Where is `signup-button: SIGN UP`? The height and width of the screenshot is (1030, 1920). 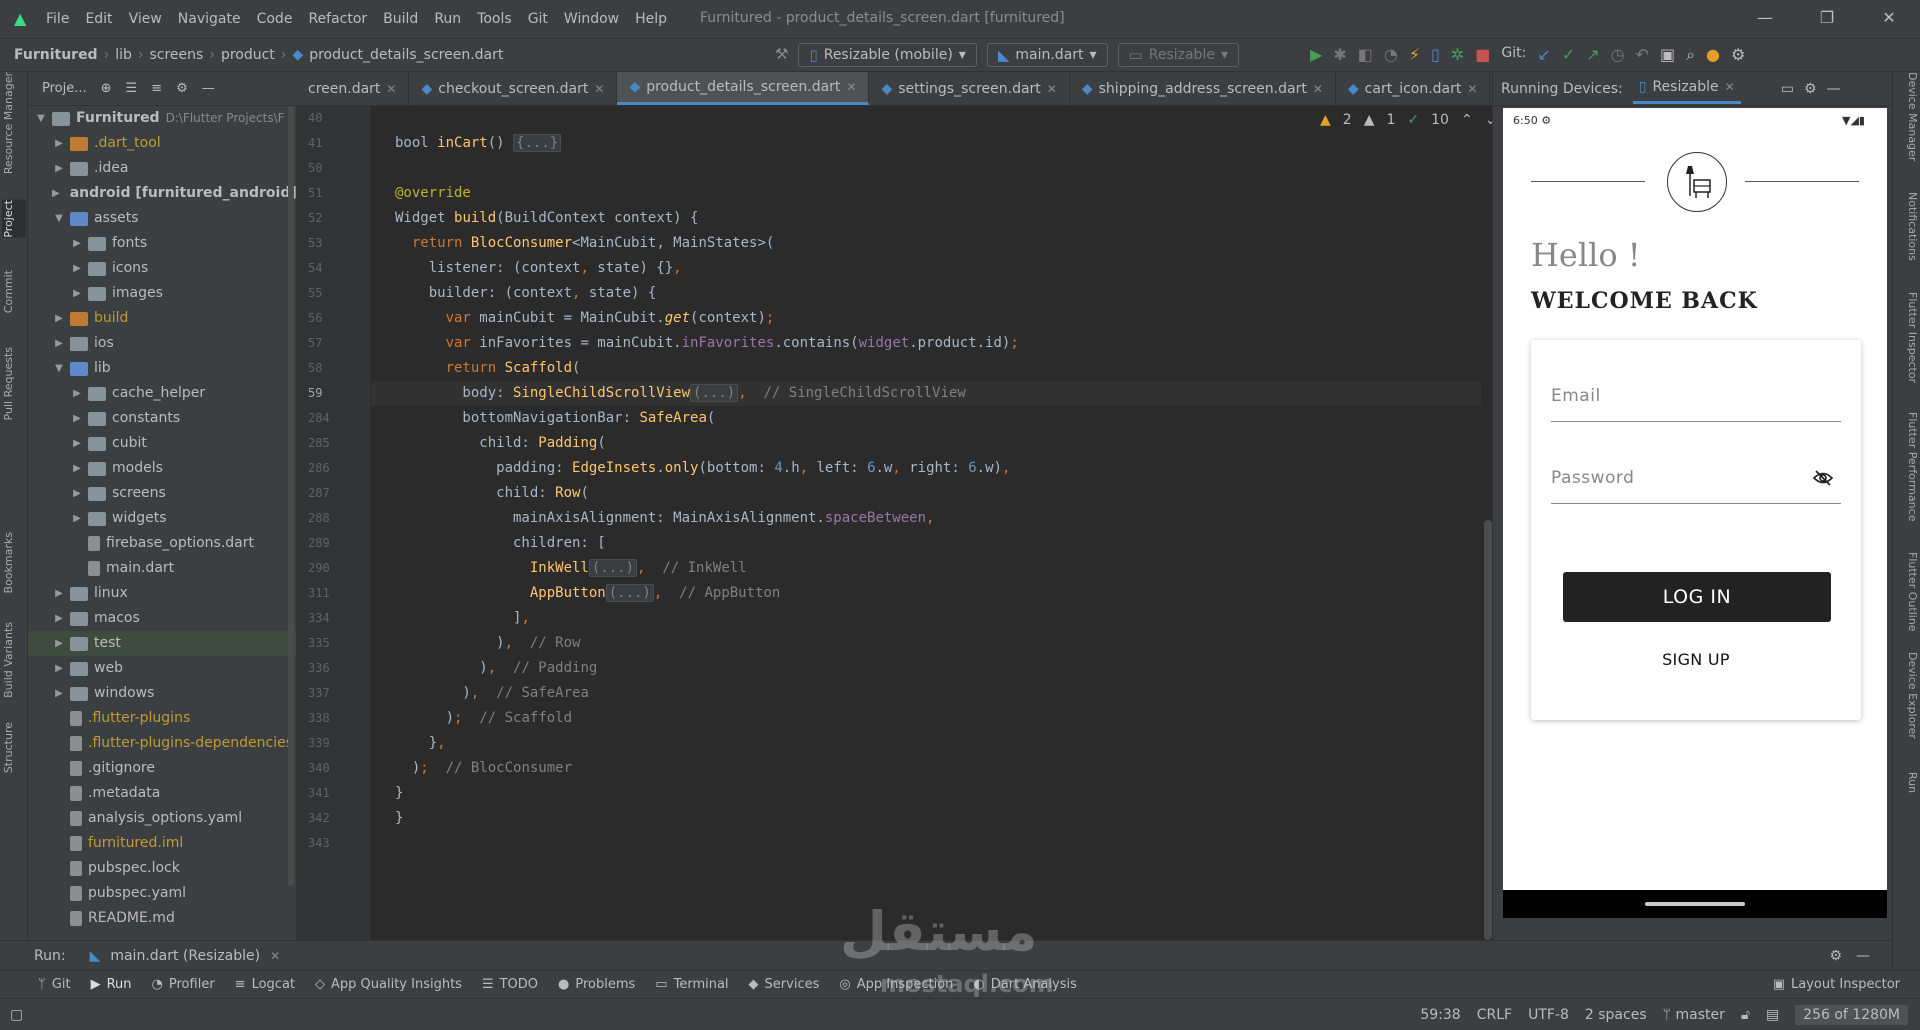 signup-button: SIGN UP is located at coordinates (1696, 659).